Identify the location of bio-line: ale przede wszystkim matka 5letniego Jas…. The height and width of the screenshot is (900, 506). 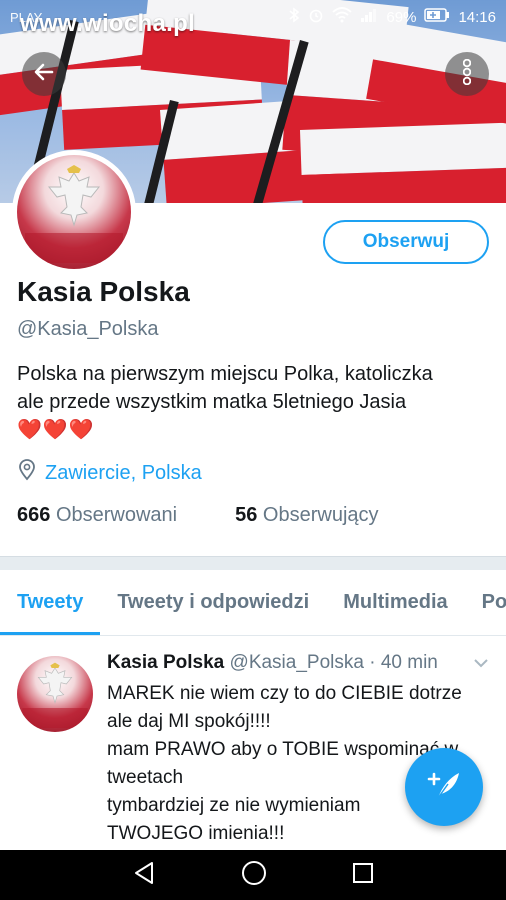
(212, 402).